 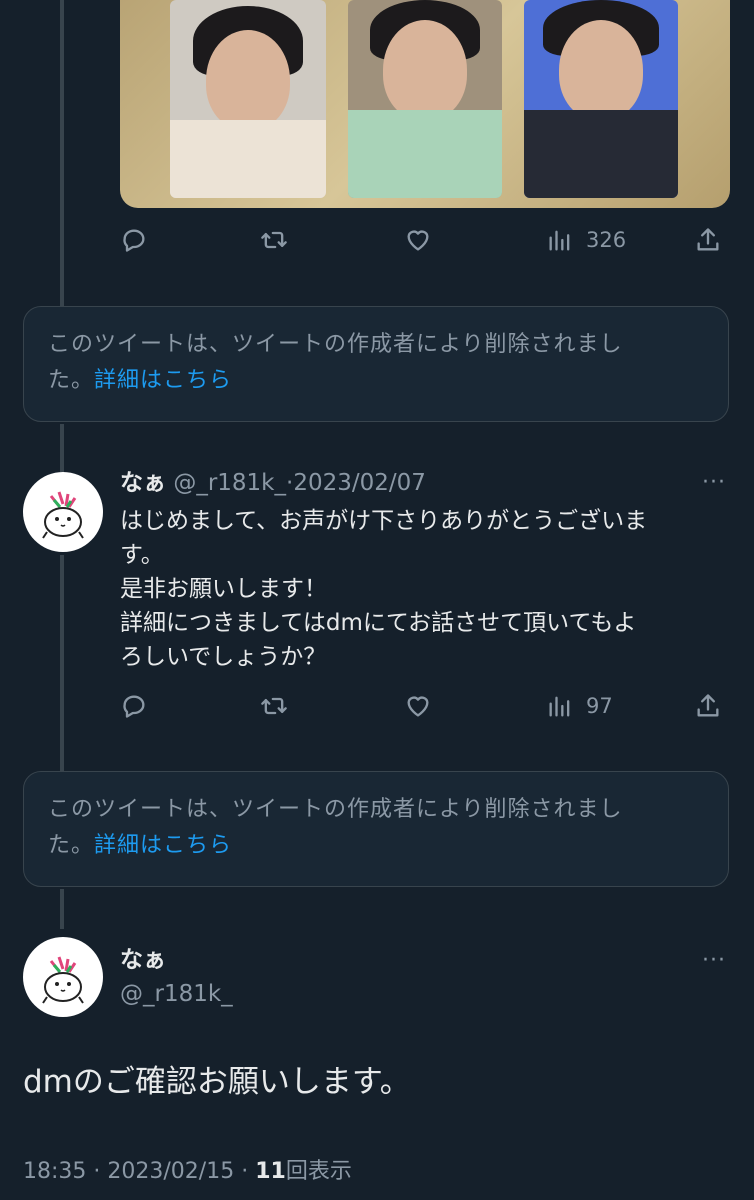 What do you see at coordinates (171, 1171) in the screenshot?
I see `tweet-date: 2023/02/15` at bounding box center [171, 1171].